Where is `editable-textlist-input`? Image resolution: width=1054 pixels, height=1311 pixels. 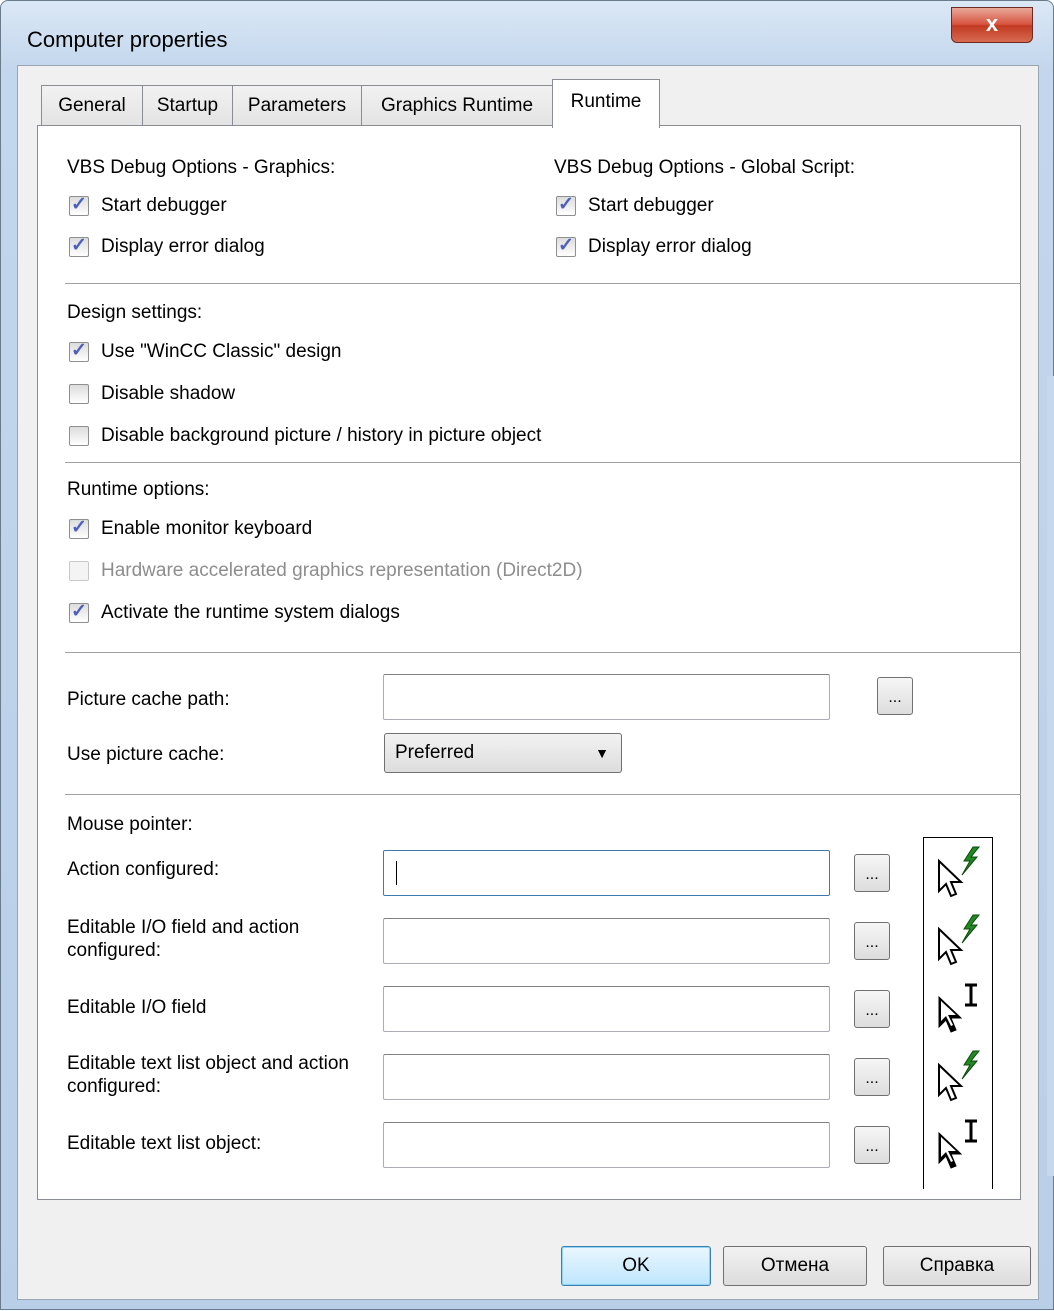
editable-textlist-input is located at coordinates (606, 1145).